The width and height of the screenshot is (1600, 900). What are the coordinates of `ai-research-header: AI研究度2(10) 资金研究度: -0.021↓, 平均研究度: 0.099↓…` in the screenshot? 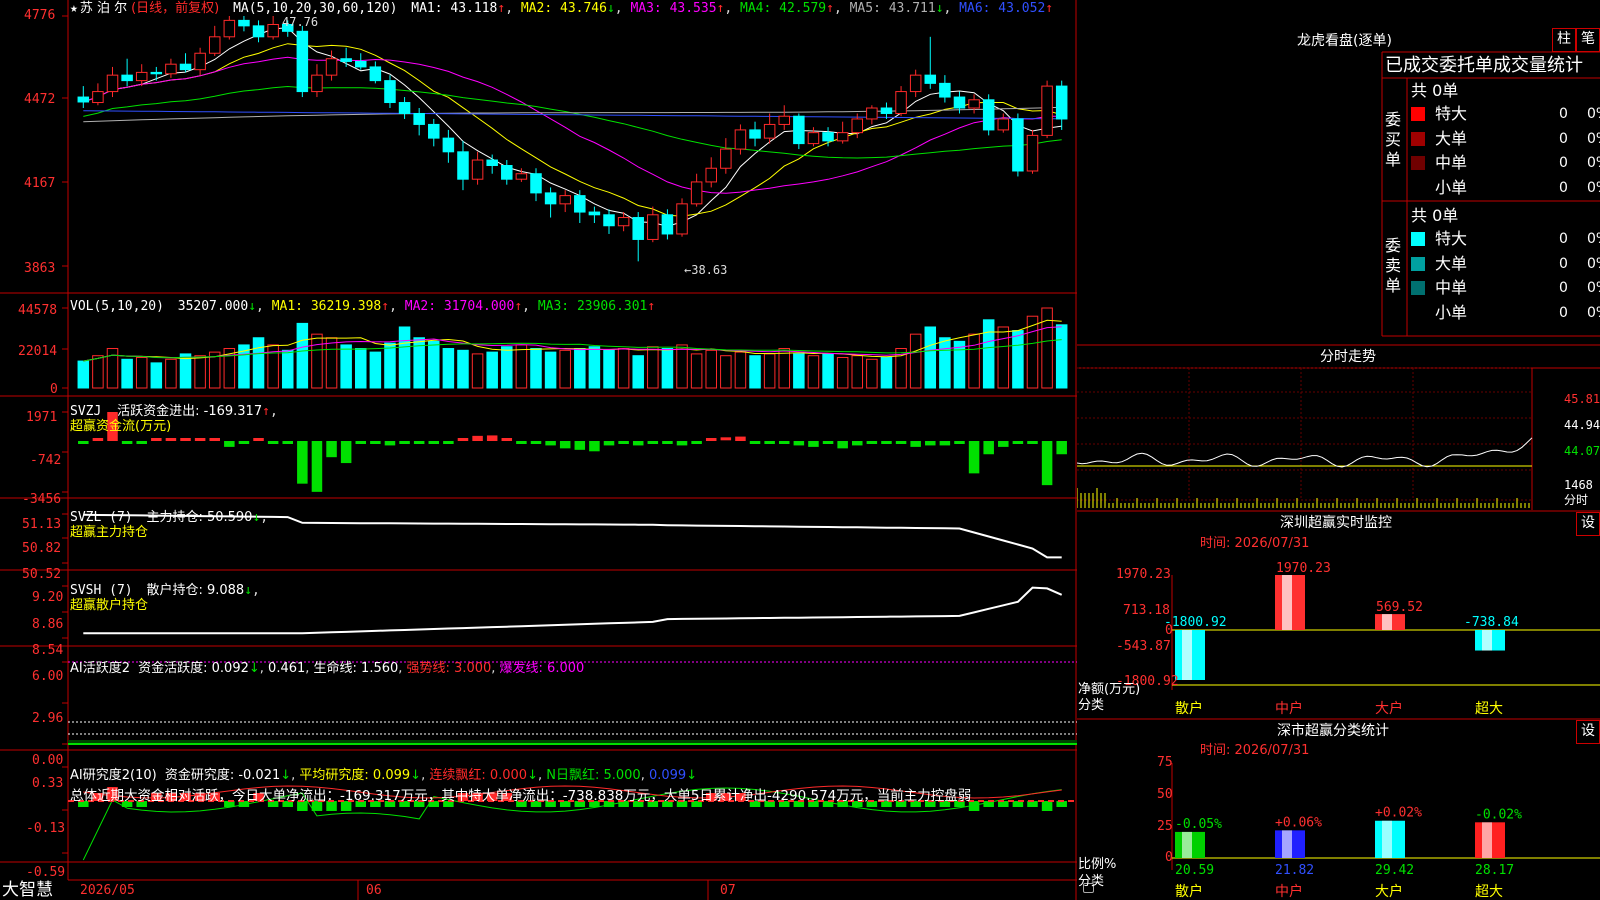 It's located at (384, 775).